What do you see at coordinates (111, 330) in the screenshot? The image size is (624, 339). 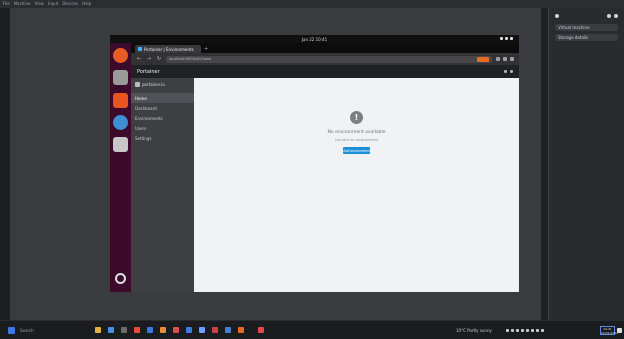 I see `edge-icon` at bounding box center [111, 330].